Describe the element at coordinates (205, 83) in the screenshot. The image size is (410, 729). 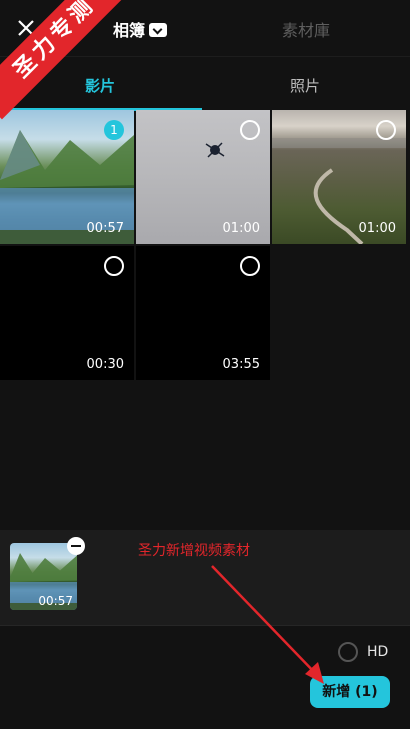
I see `media-type-tabs: 影片 照片` at that location.